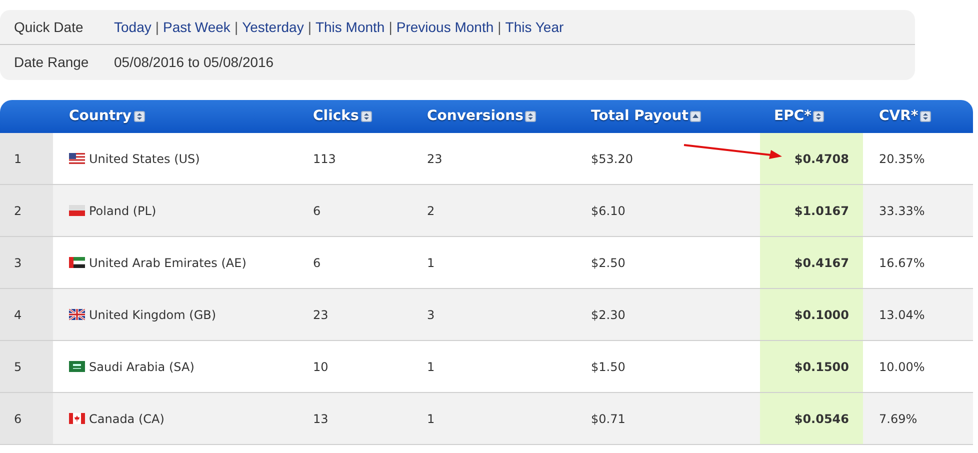  I want to click on table-cell-text: 2, so click(431, 211).